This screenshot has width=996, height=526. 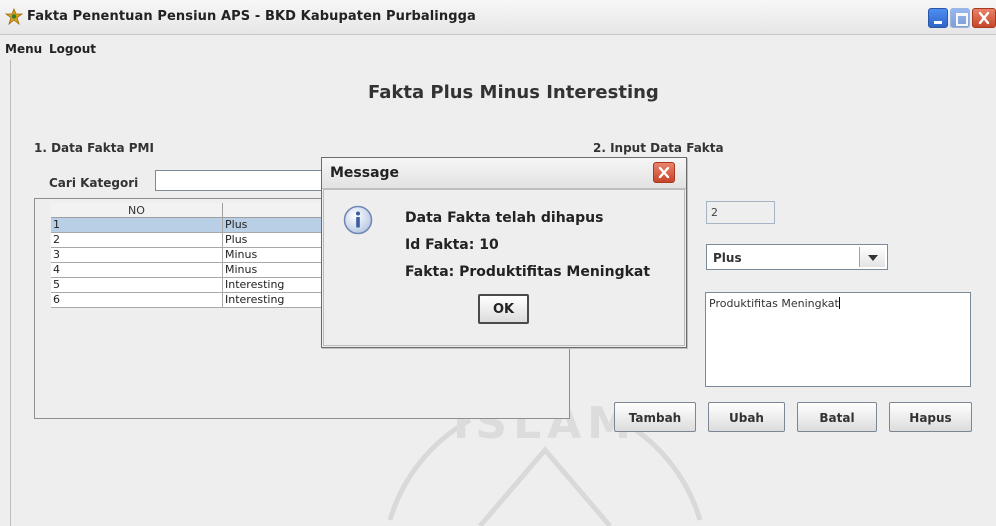 I want to click on minimize-button, so click(x=938, y=18).